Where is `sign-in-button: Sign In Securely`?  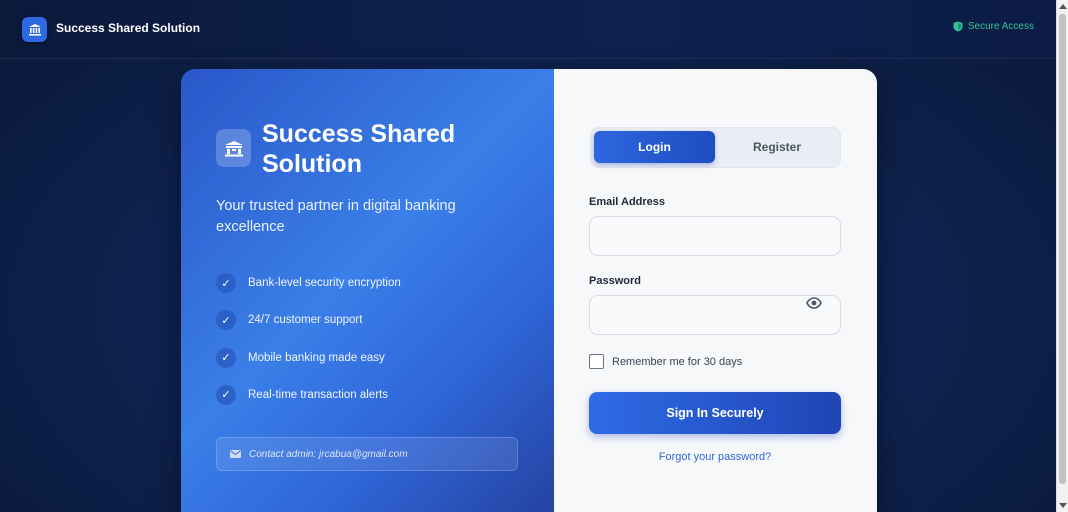
sign-in-button: Sign In Securely is located at coordinates (715, 413).